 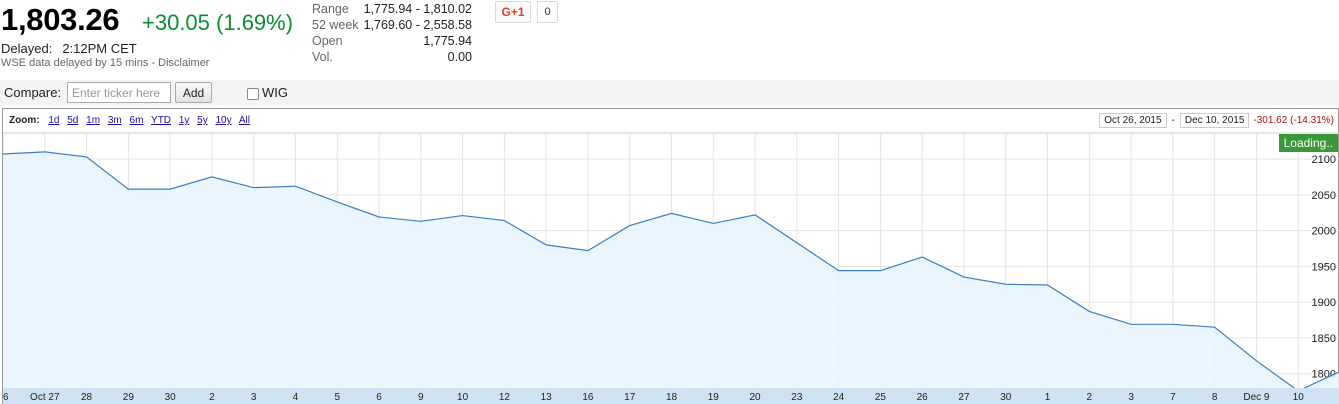 I want to click on y-tick-label: 2050, so click(x=1324, y=196).